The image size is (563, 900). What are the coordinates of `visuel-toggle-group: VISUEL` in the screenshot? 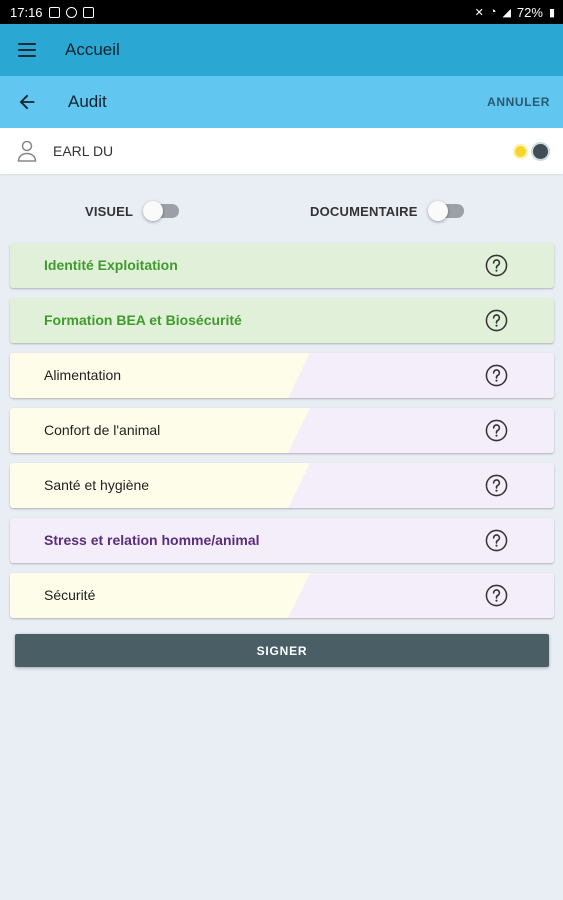 It's located at (132, 211).